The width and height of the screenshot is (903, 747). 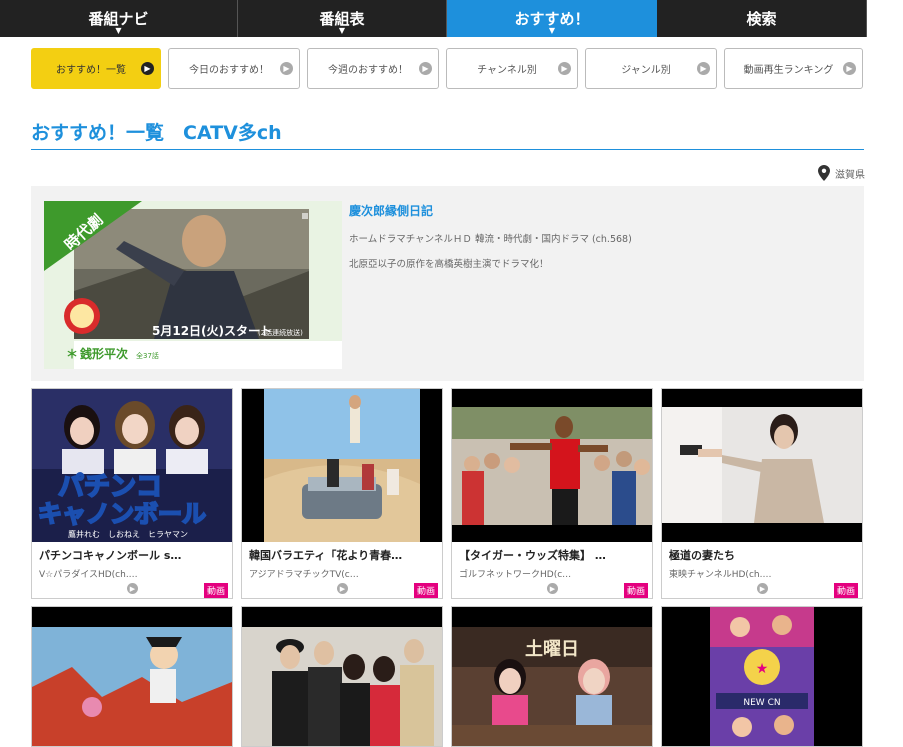 I want to click on gokudo-thumbnail-art, so click(x=762, y=465).